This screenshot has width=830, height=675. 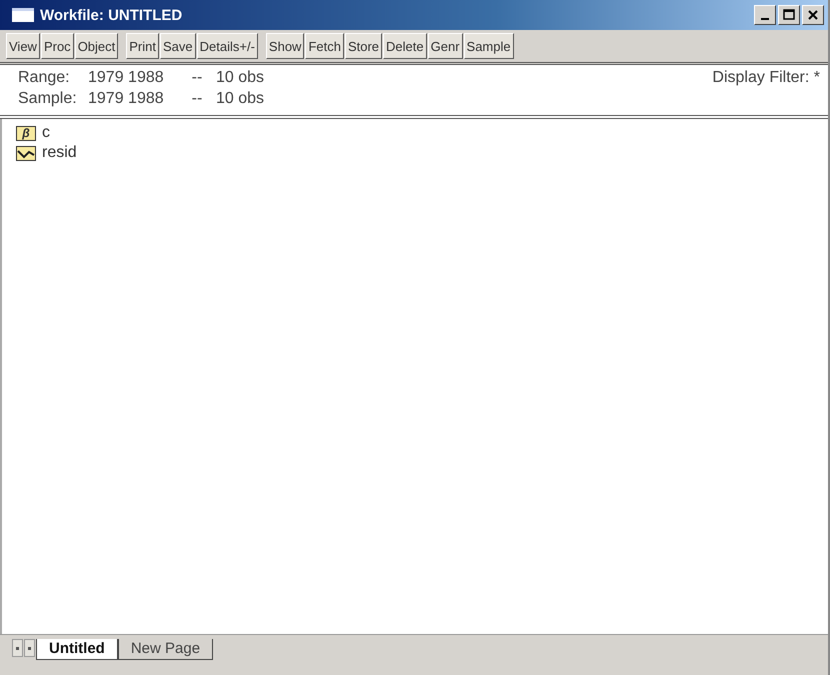 What do you see at coordinates (227, 46) in the screenshot?
I see `toolbar-button: Details+/-` at bounding box center [227, 46].